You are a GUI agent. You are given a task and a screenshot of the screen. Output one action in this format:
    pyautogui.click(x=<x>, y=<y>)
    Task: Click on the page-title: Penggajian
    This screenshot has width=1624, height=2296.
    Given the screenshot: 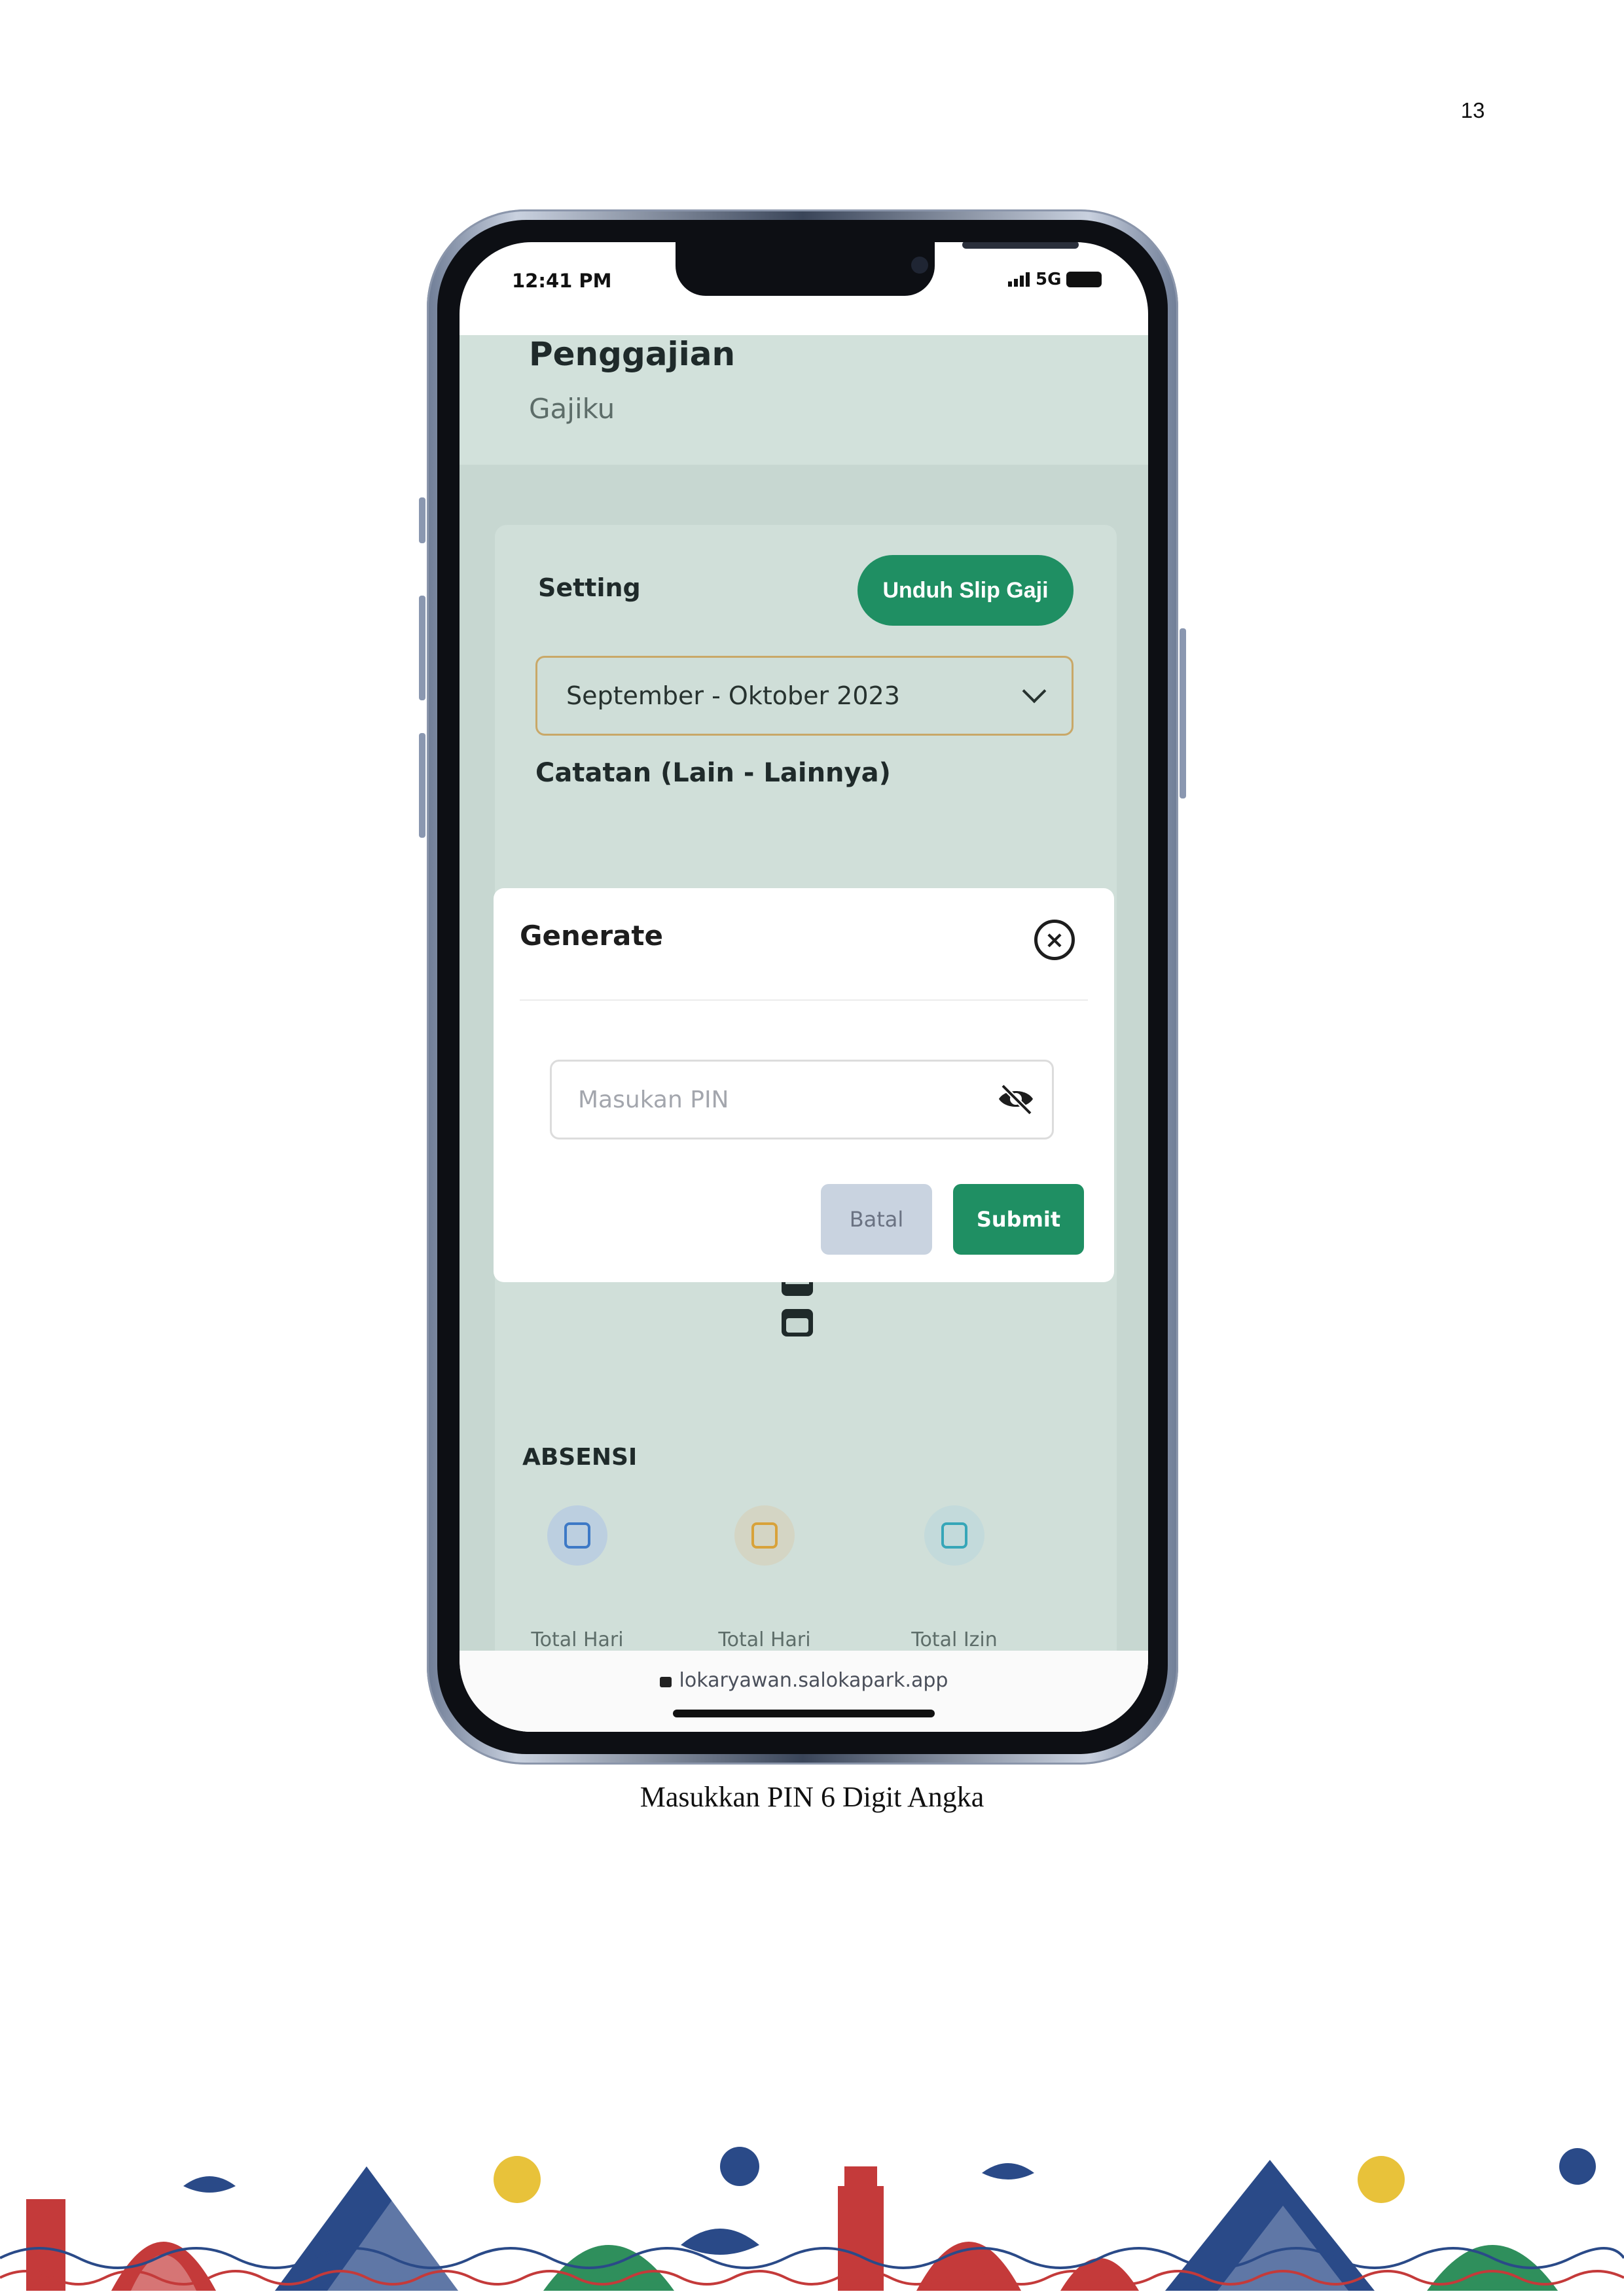 What is the action you would take?
    pyautogui.click(x=632, y=354)
    